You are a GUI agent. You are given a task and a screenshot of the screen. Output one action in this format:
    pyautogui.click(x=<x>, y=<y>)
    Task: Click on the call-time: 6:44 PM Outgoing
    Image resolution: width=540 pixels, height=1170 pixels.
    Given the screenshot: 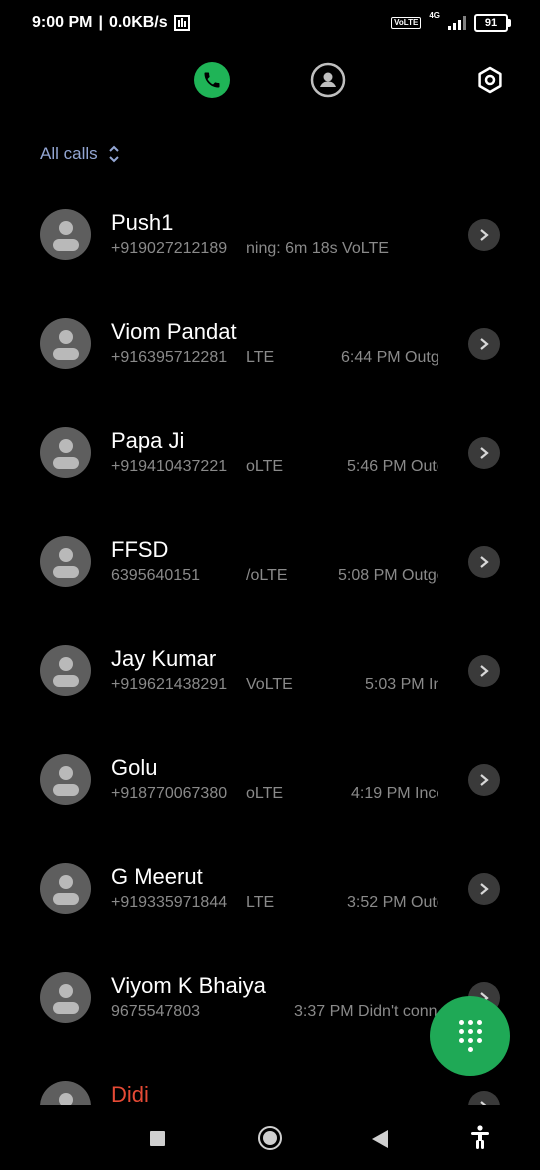 What is the action you would take?
    pyautogui.click(x=389, y=357)
    